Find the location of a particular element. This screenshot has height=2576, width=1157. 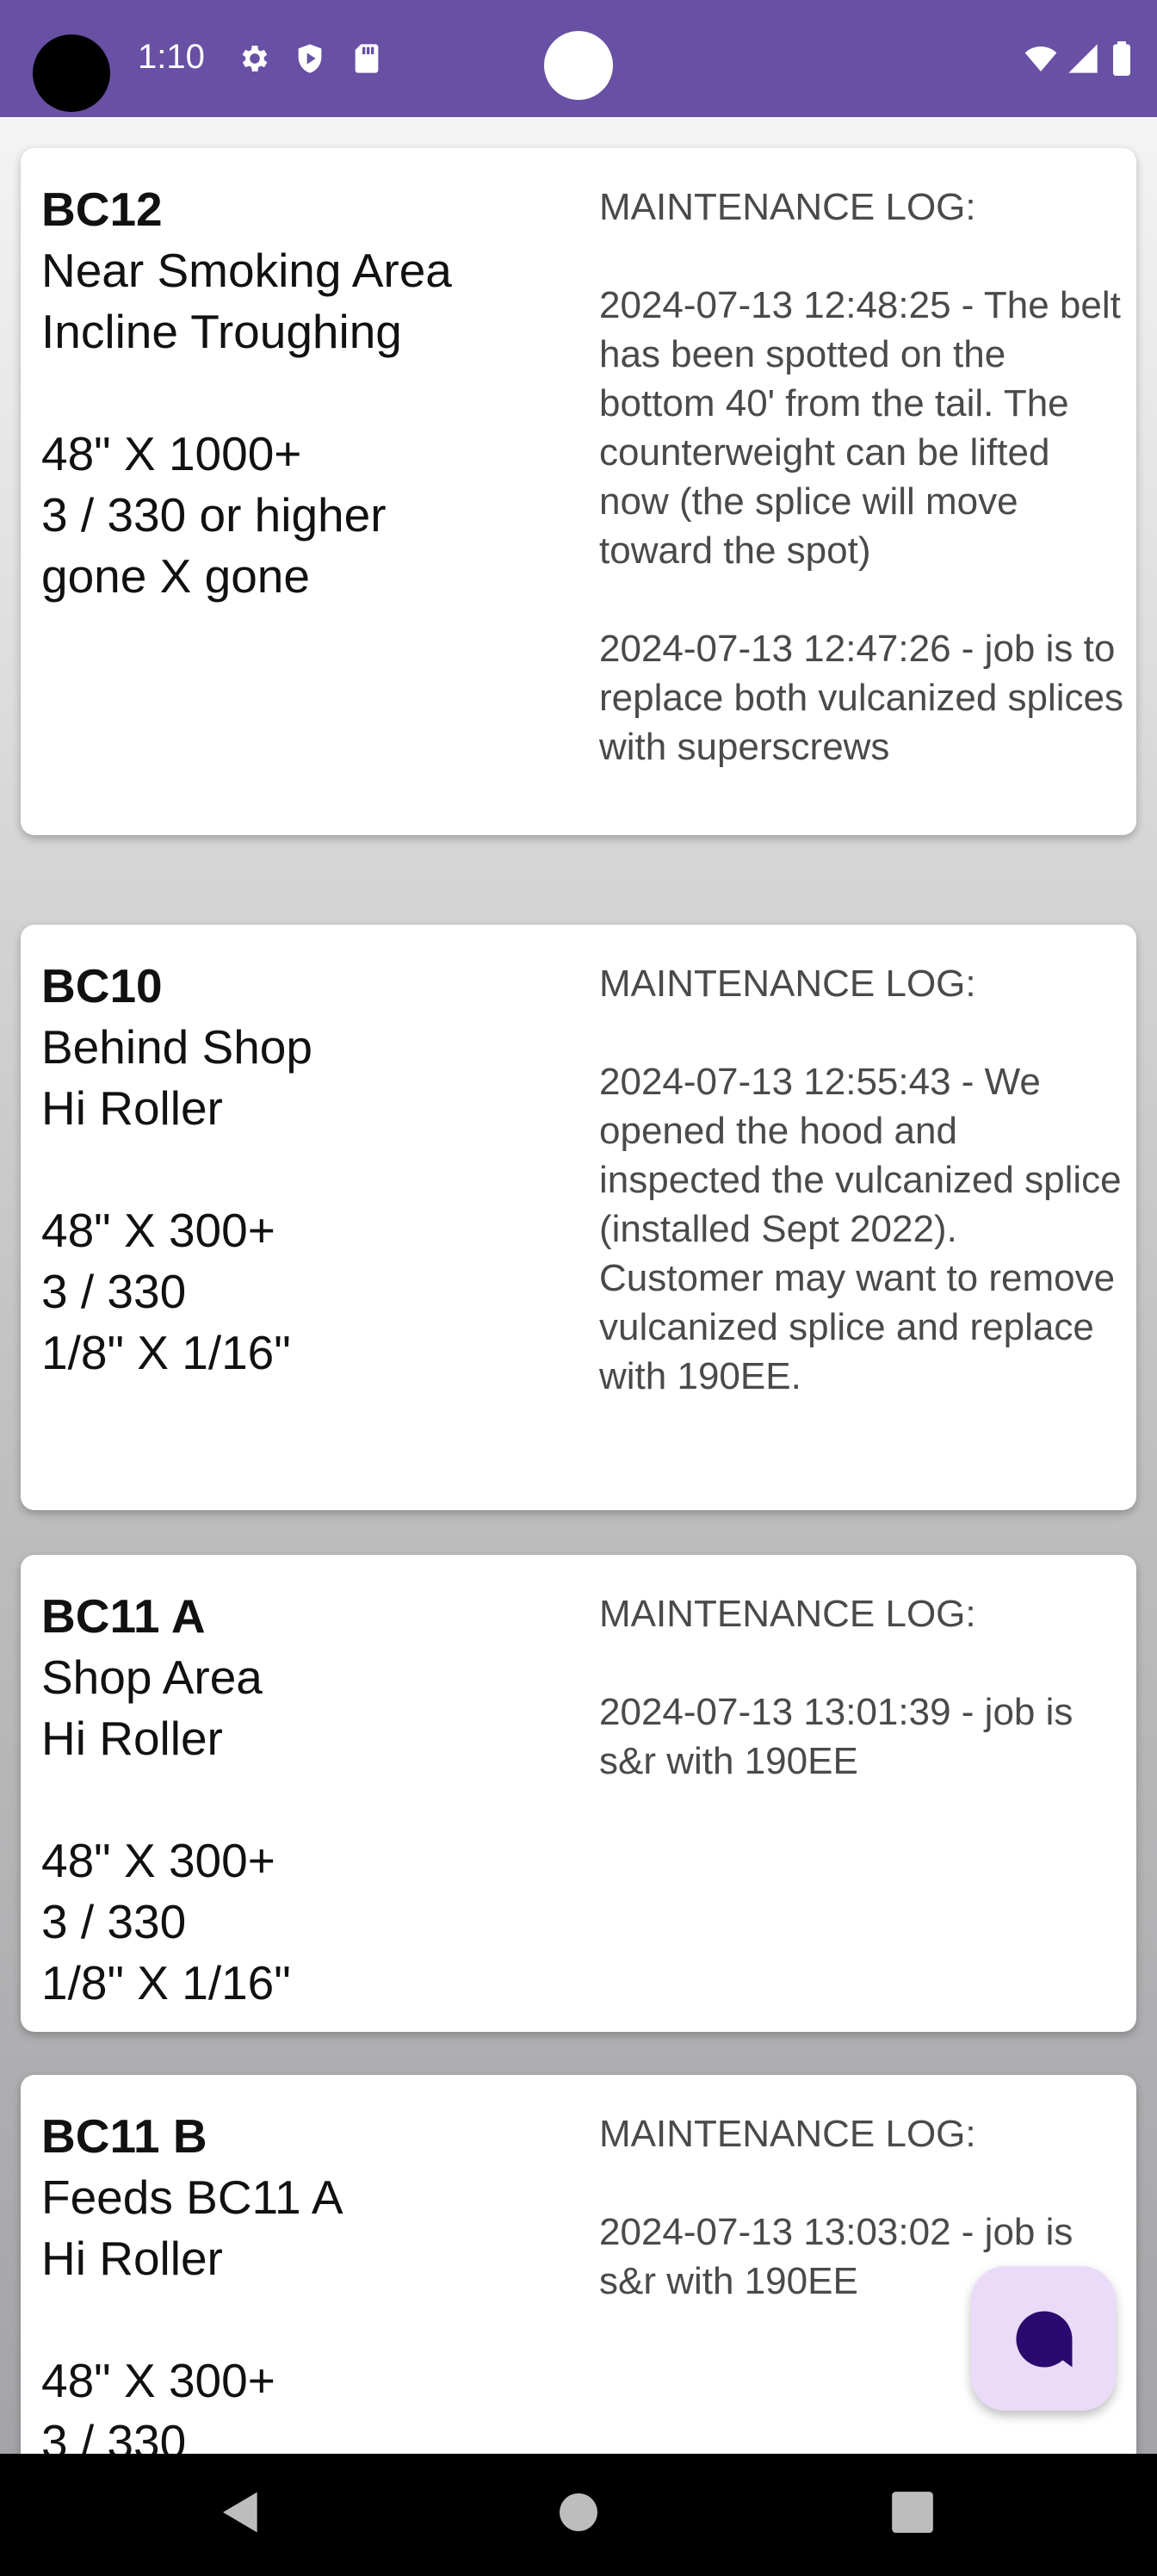

navigation-bar is located at coordinates (579, 2515).